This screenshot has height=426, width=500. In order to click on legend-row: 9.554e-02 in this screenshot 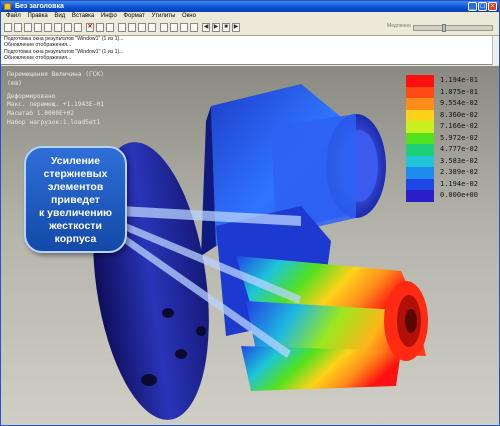, I will do `click(451, 104)`.